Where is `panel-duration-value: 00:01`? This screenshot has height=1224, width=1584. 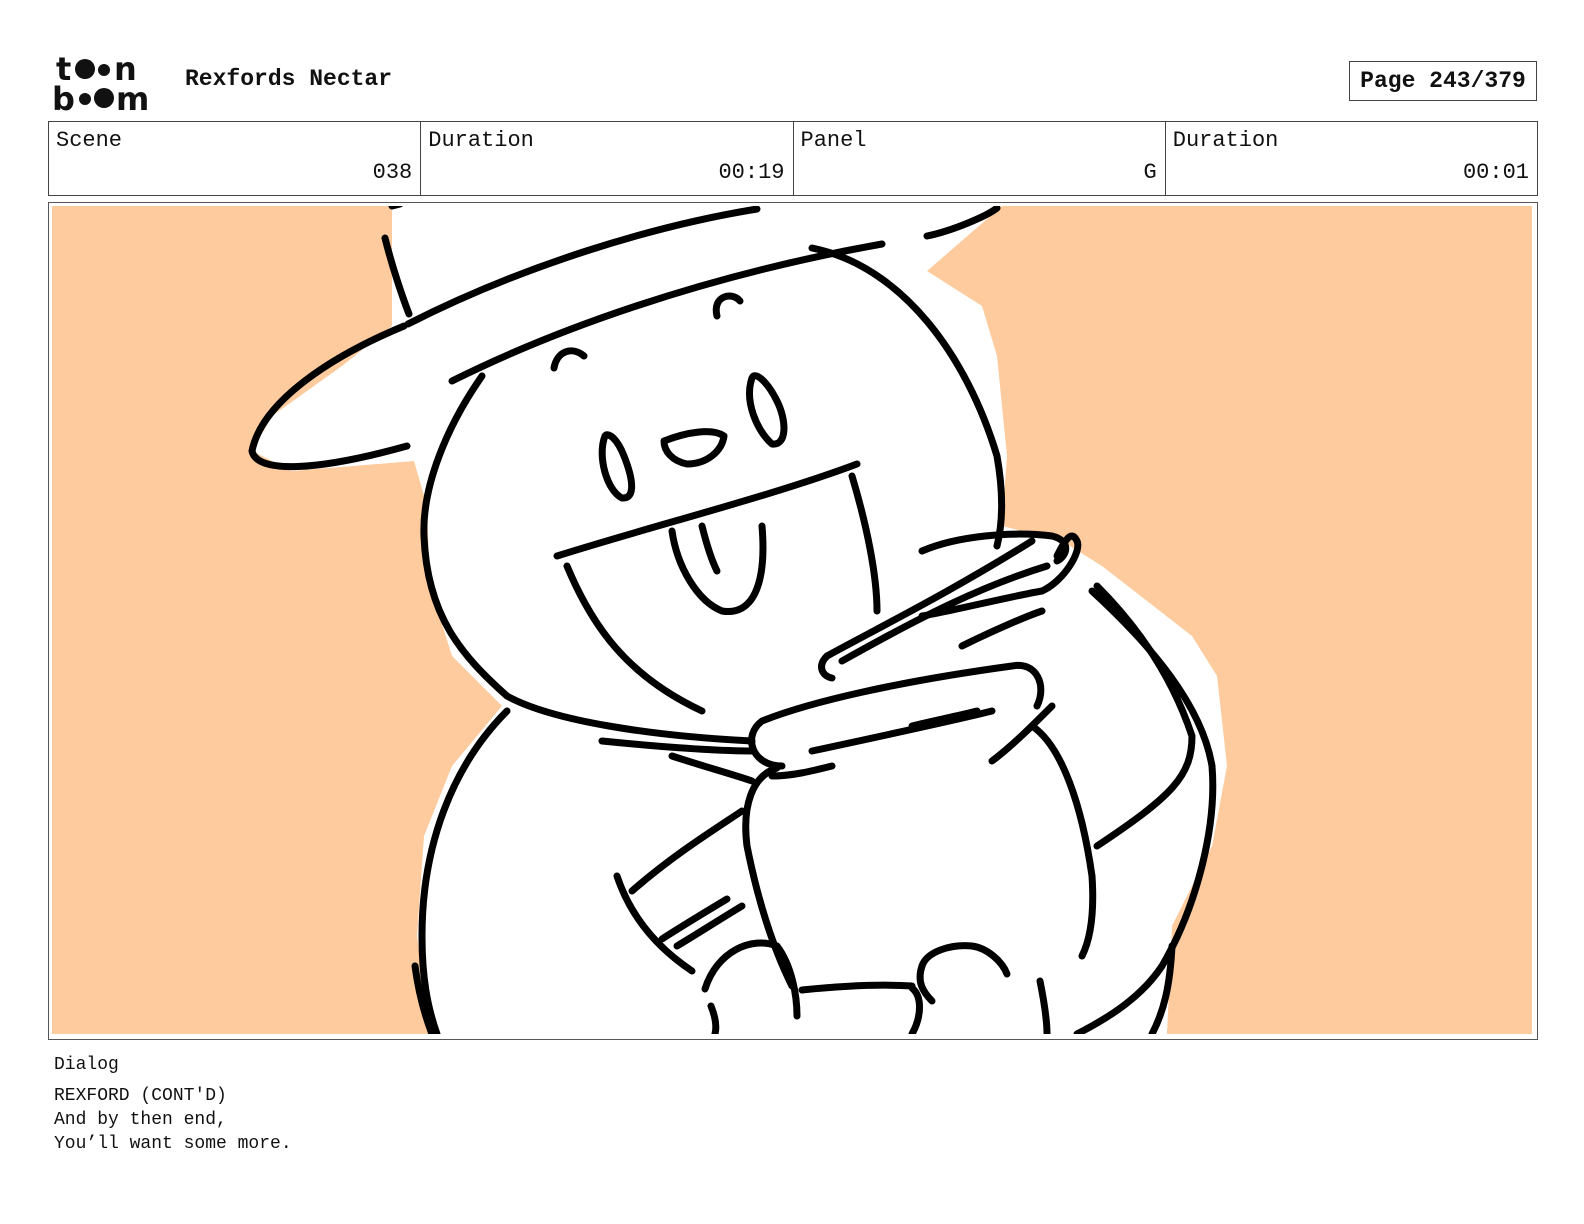
panel-duration-value: 00:01 is located at coordinates (1495, 172).